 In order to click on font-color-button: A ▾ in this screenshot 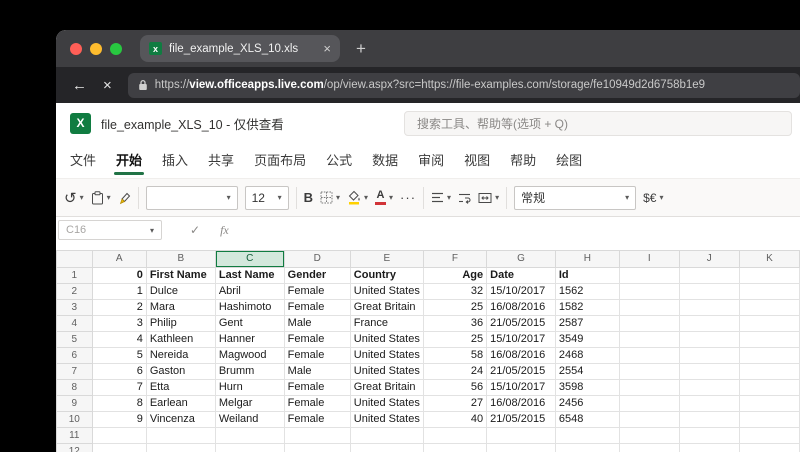, I will do `click(384, 197)`.